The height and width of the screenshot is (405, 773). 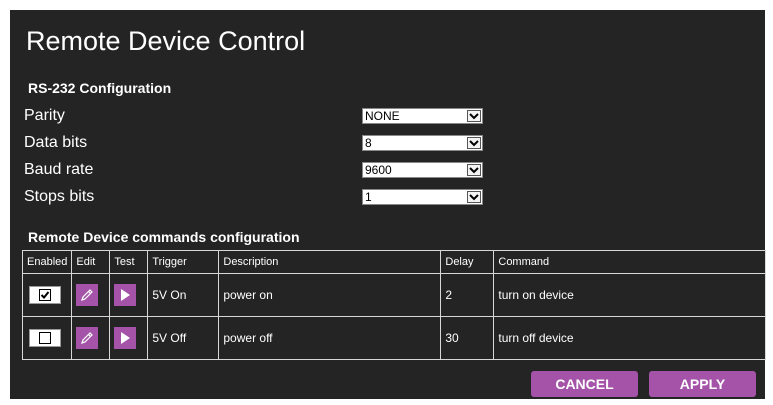 What do you see at coordinates (330, 262) in the screenshot?
I see `col-description: Description` at bounding box center [330, 262].